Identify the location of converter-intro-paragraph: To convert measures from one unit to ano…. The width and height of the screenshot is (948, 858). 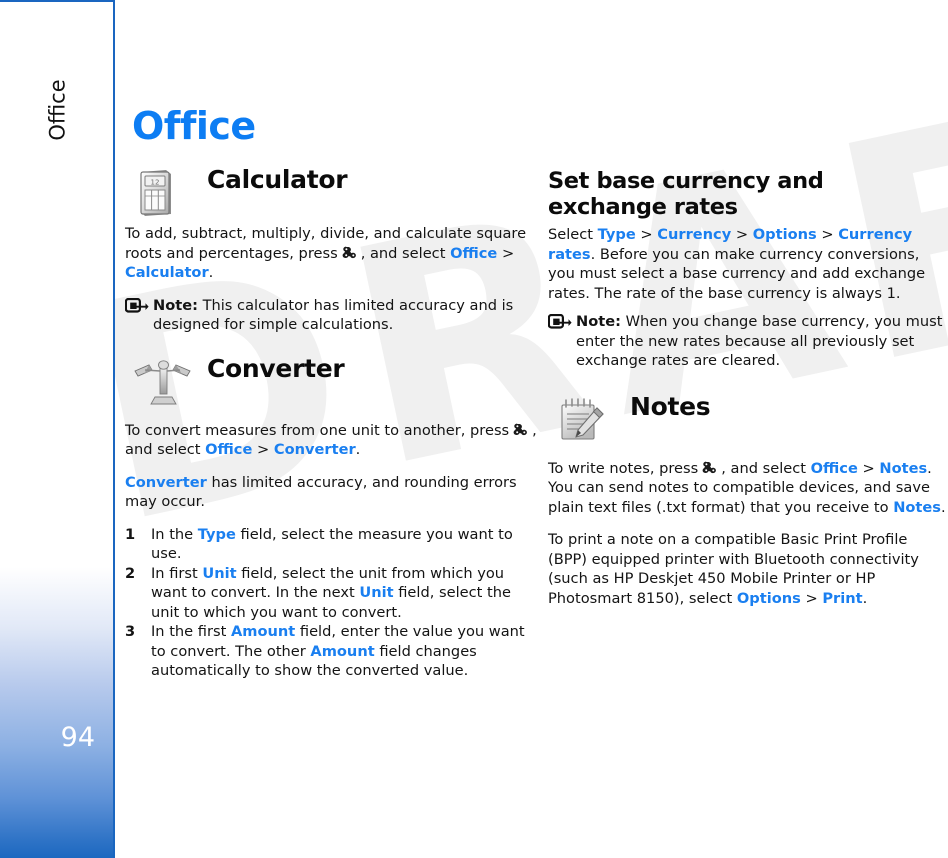
(332, 440).